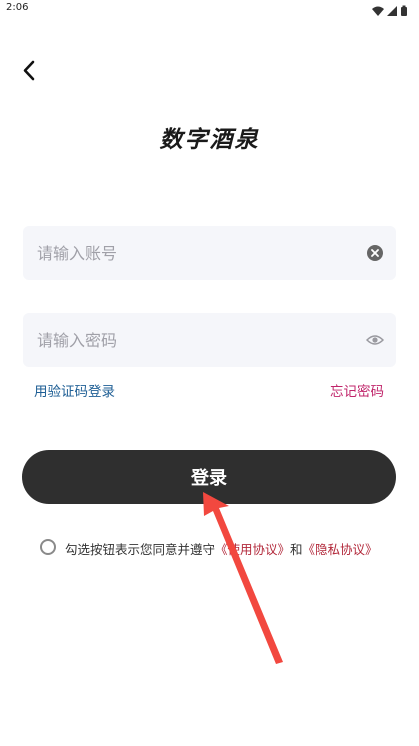  What do you see at coordinates (375, 340) in the screenshot?
I see `eye-icon` at bounding box center [375, 340].